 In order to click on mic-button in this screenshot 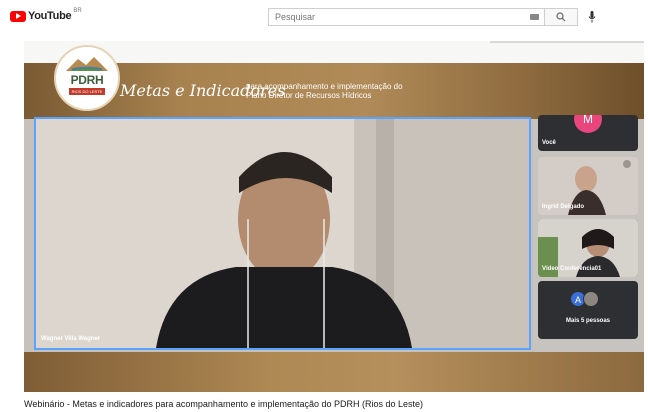, I will do `click(592, 17)`.